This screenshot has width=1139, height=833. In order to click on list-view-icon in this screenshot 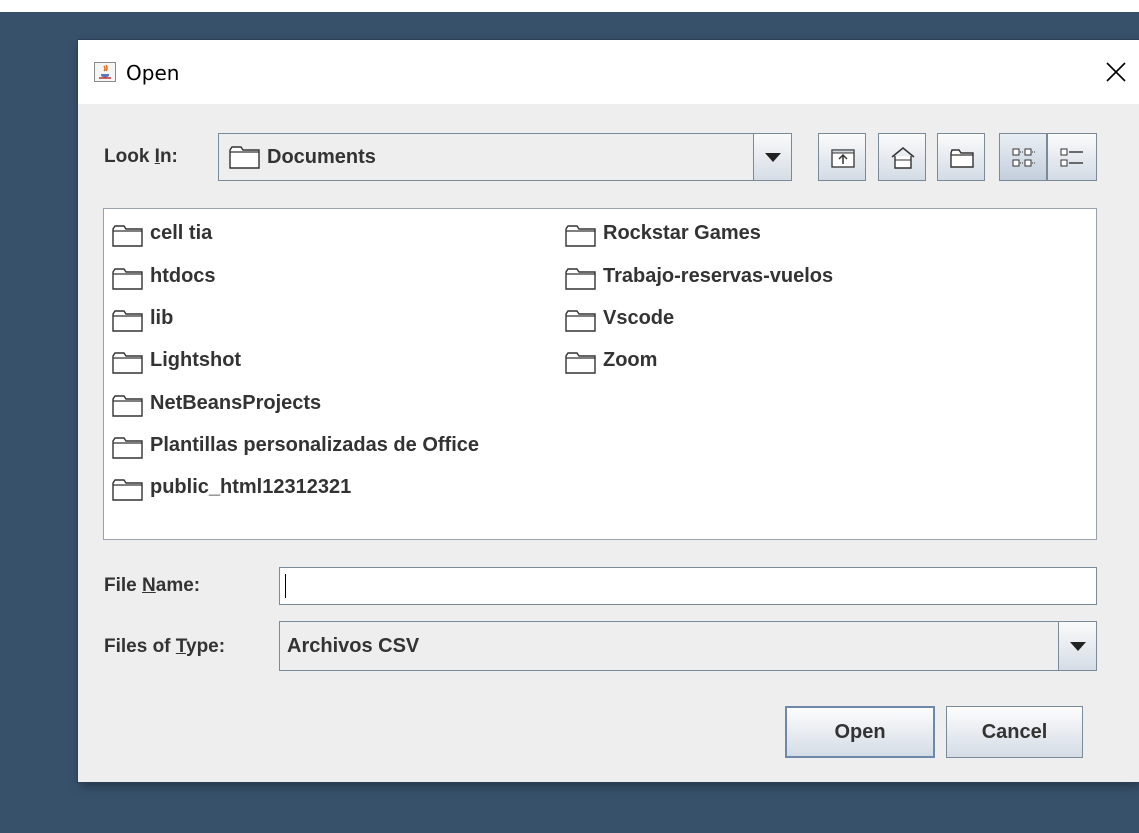, I will do `click(1023, 157)`.